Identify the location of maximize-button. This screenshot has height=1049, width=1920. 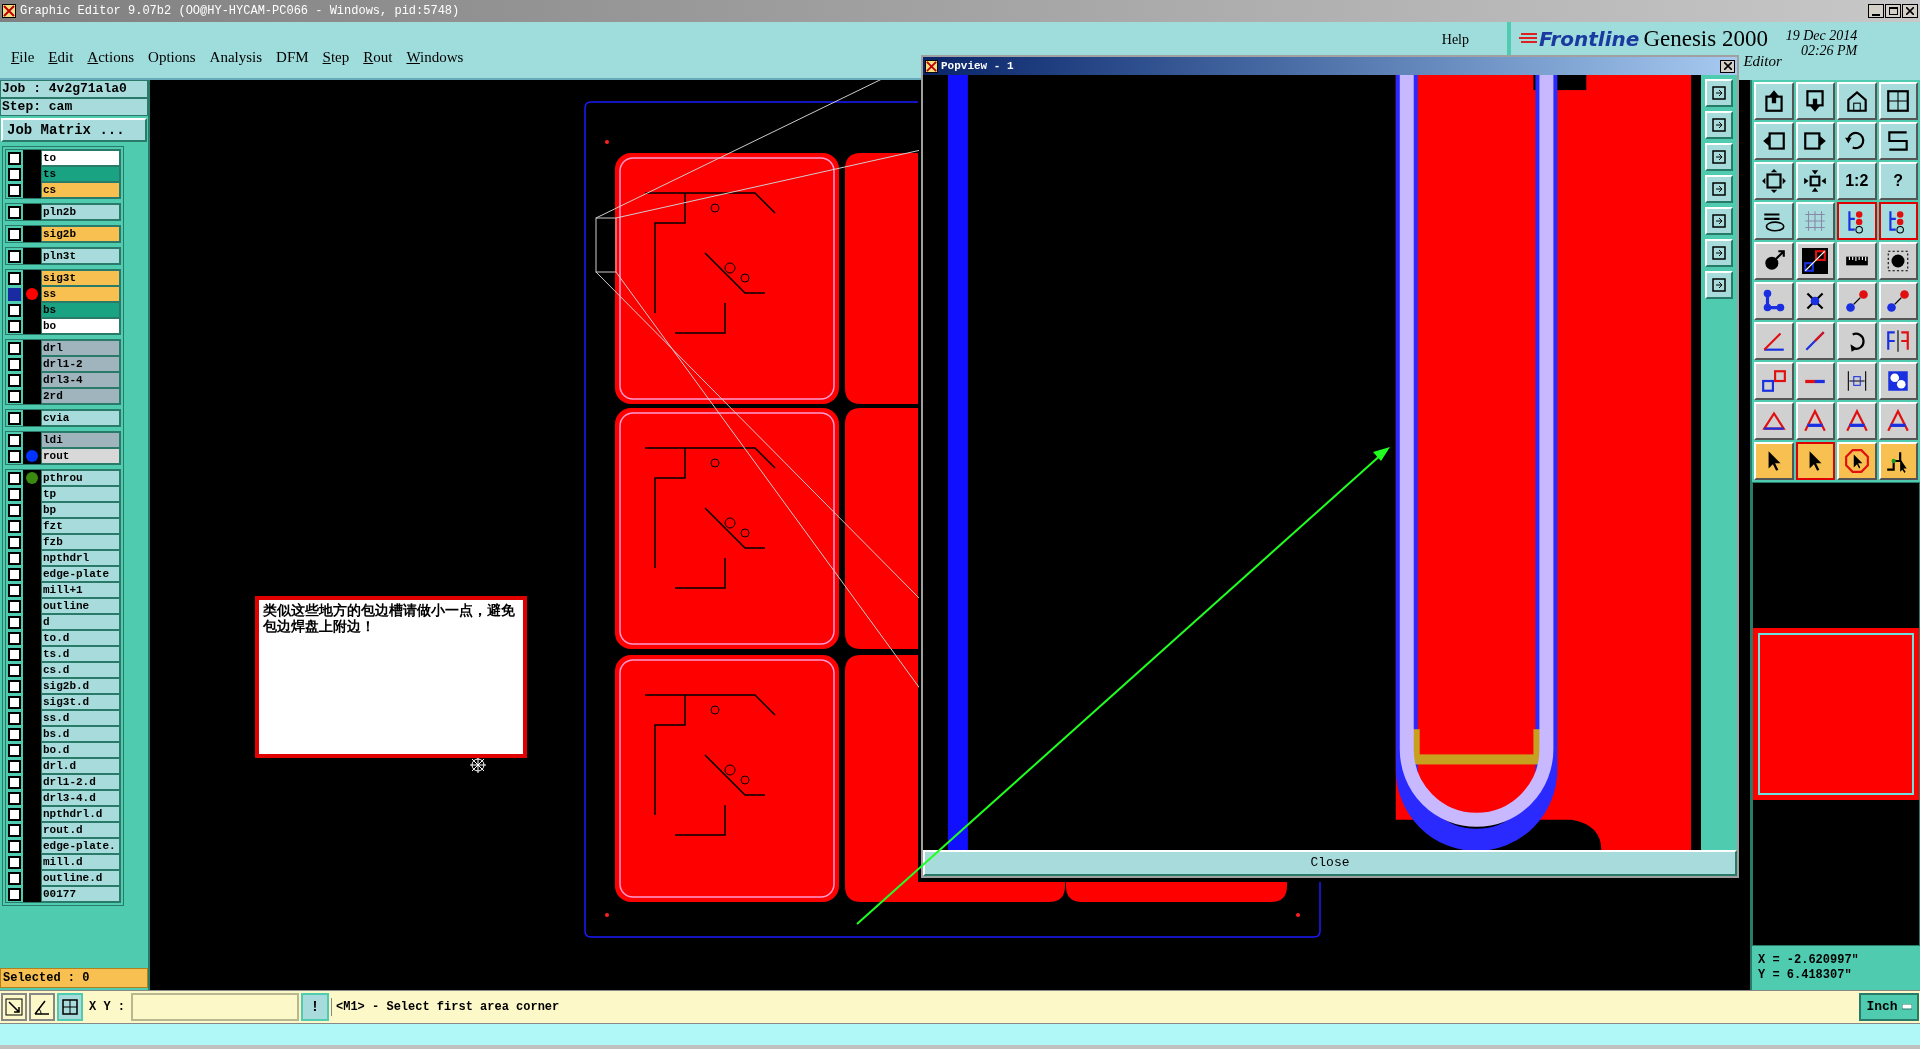
(1893, 11).